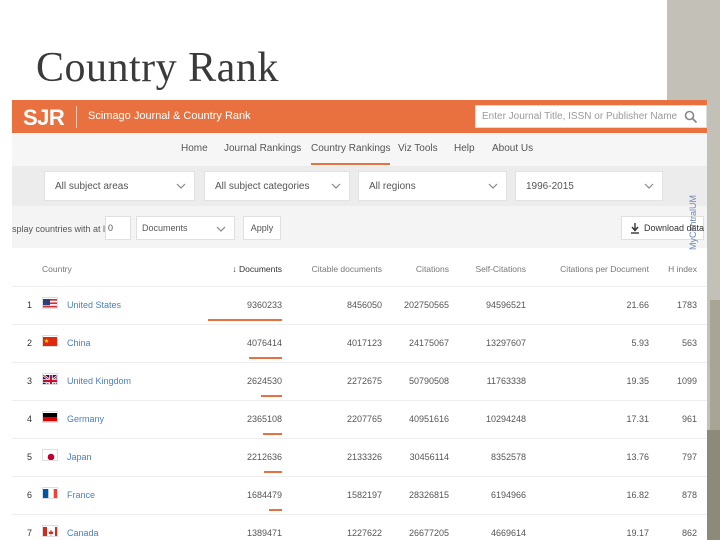 This screenshot has width=720, height=540. I want to click on rank-cell: 6, so click(30, 495).